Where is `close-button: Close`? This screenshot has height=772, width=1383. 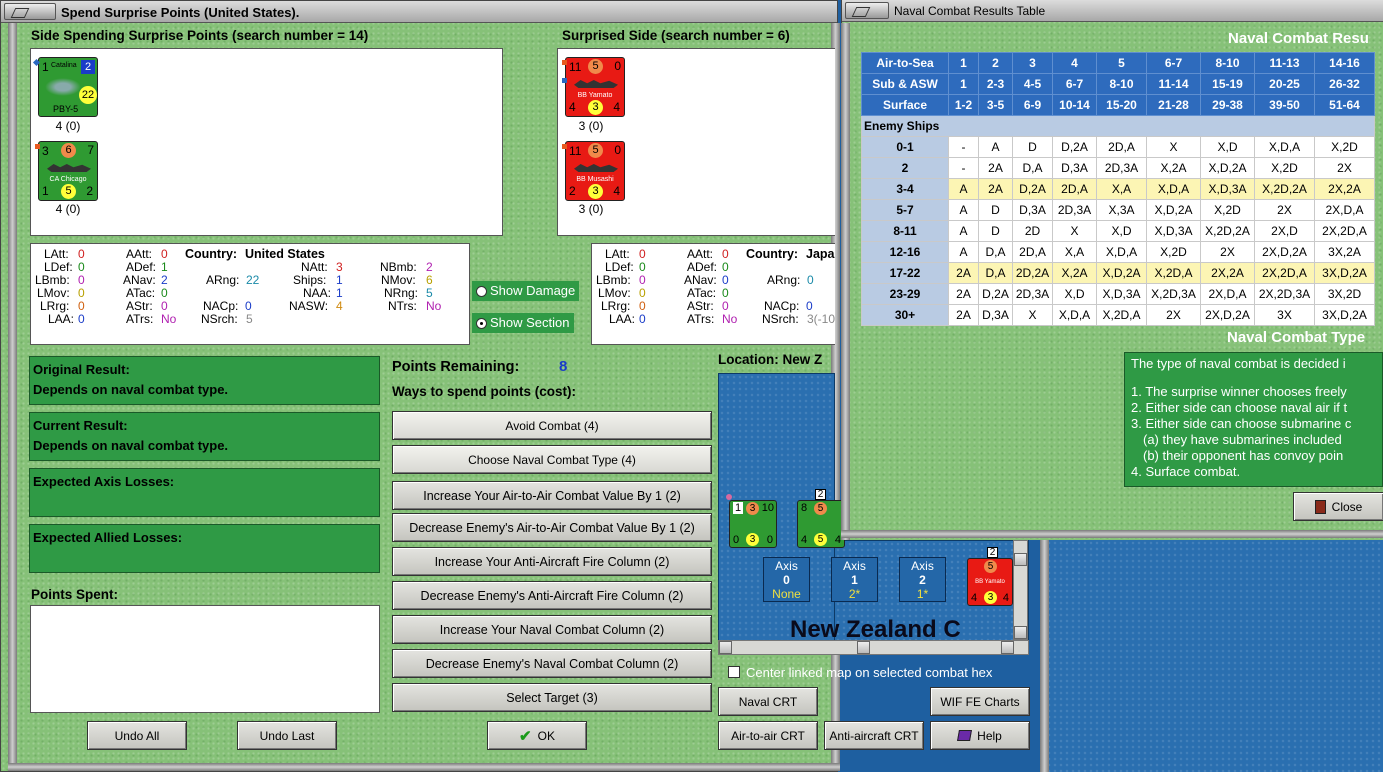
close-button: Close is located at coordinates (1338, 506).